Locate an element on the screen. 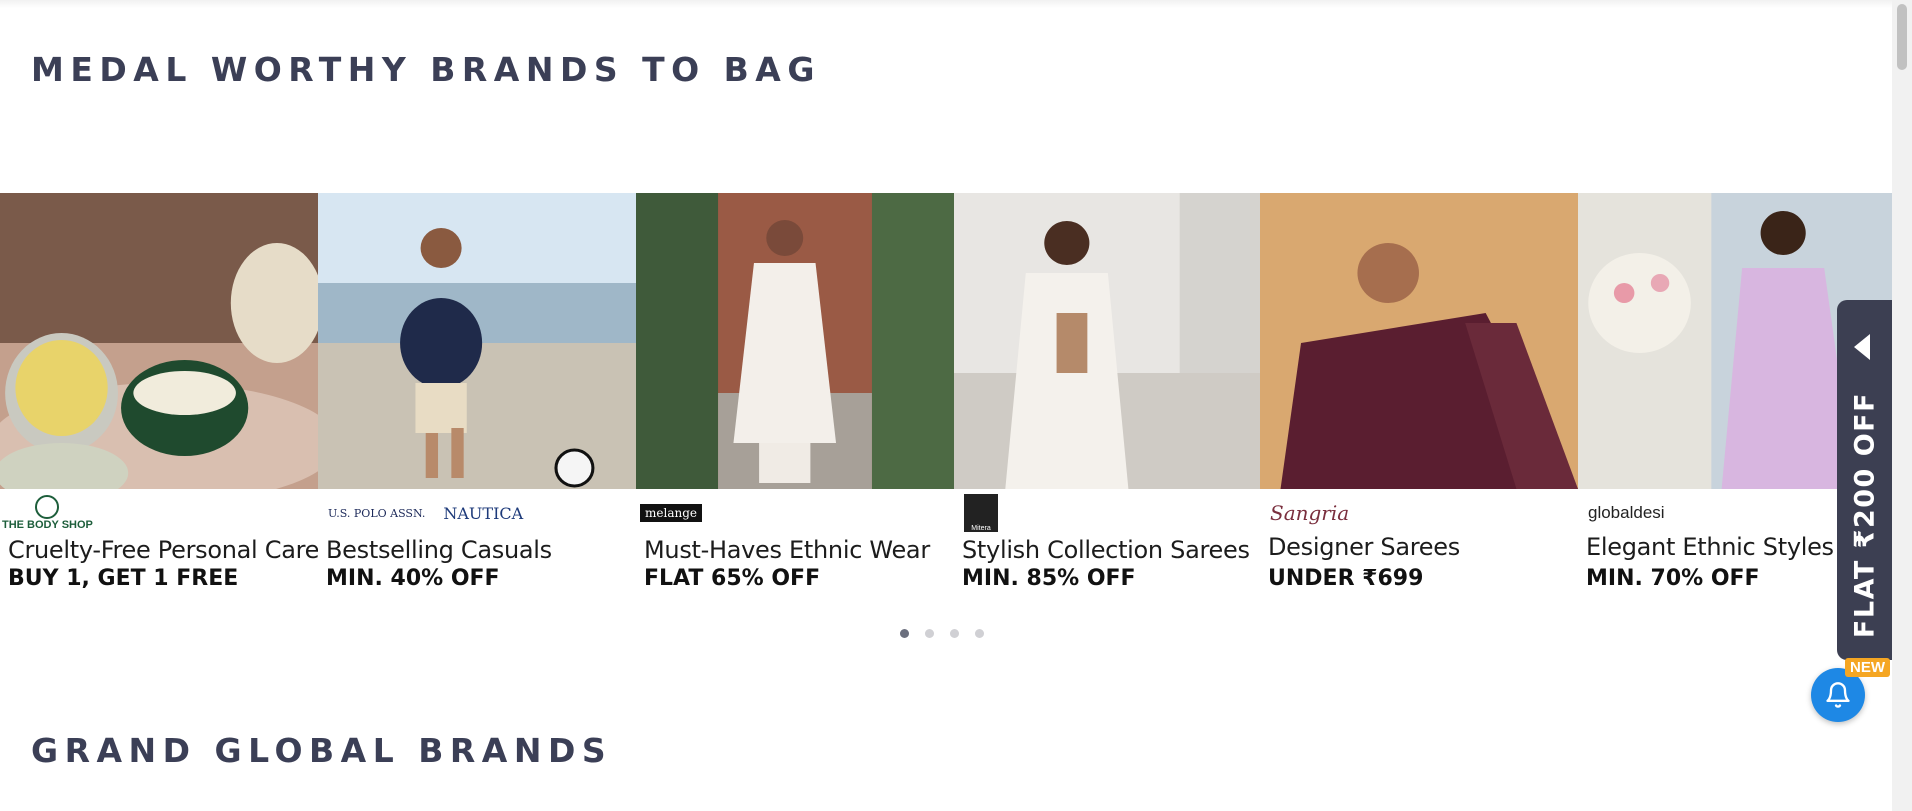 The height and width of the screenshot is (811, 1912). brand-card-title: Bestselling Casuals is located at coordinates (439, 550).